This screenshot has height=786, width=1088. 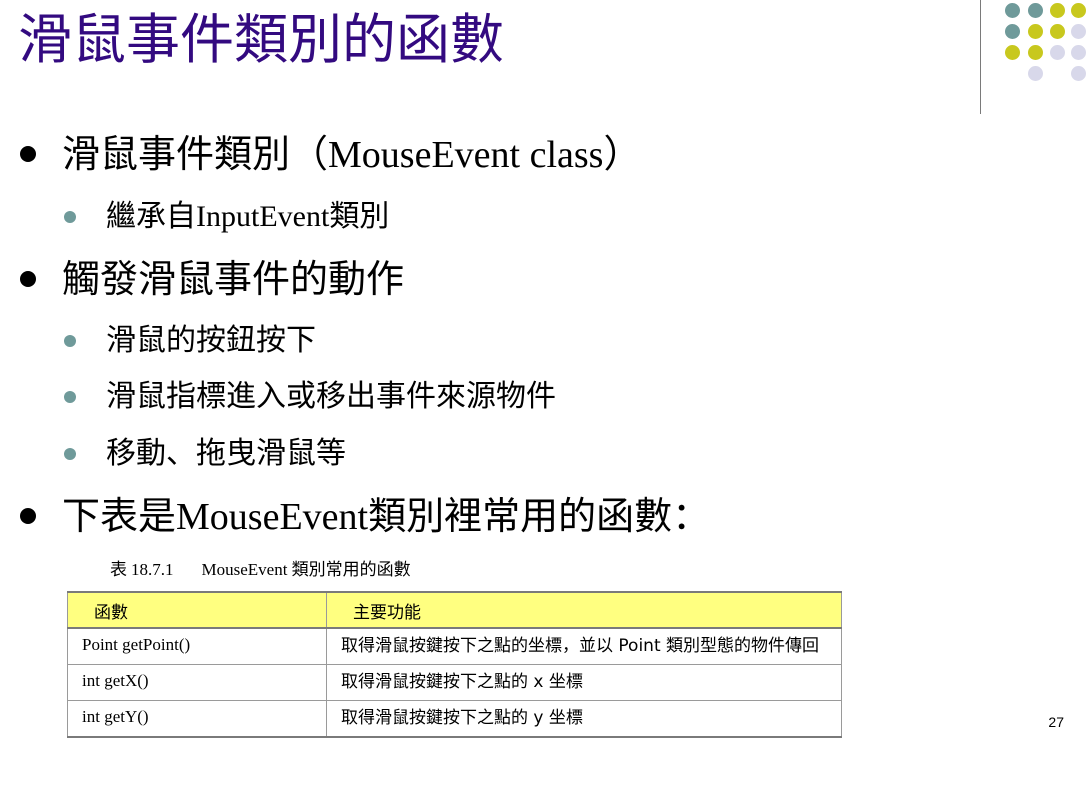 What do you see at coordinates (539, 516) in the screenshot?
I see `bullet-text-part: 類別裡常用的函數：` at bounding box center [539, 516].